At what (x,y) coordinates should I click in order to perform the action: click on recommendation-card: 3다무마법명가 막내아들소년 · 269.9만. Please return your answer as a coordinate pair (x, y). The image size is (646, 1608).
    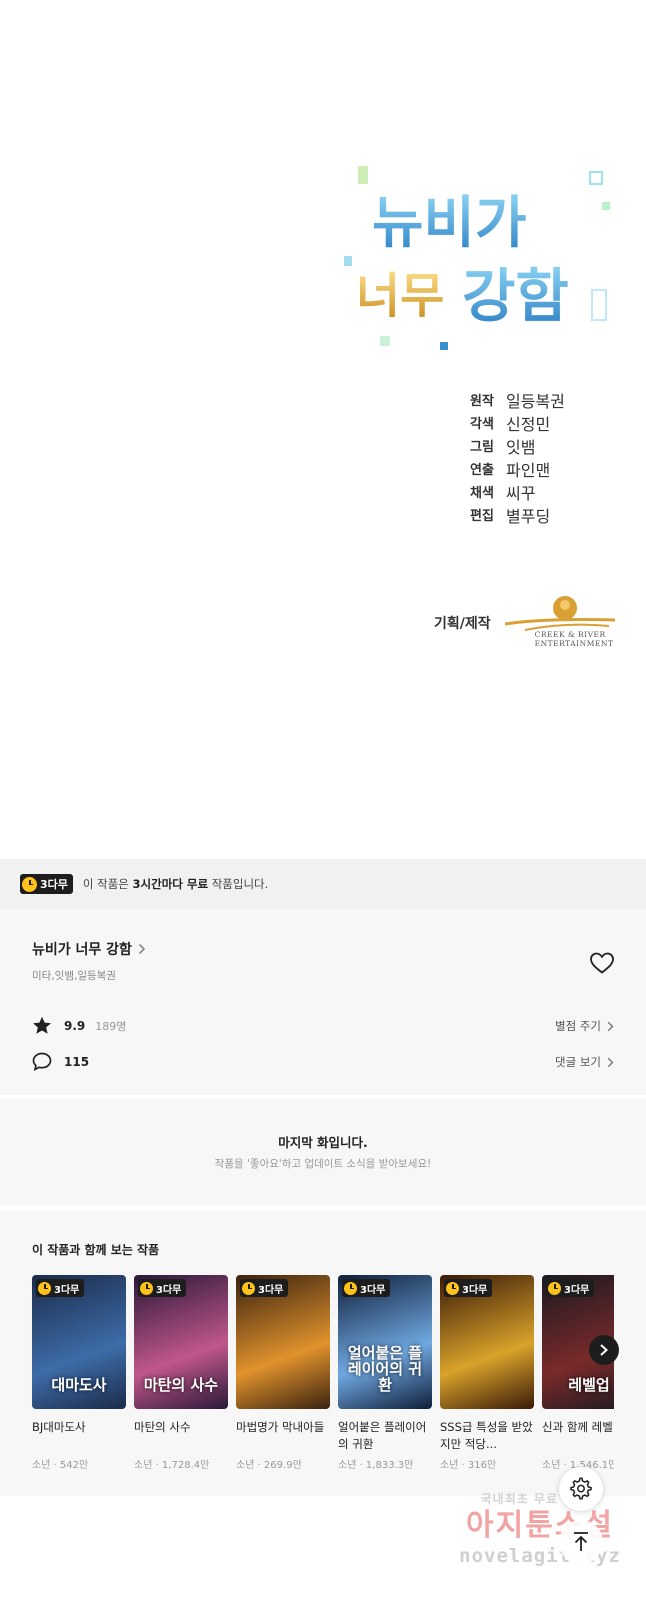
    Looking at the image, I should click on (283, 1373).